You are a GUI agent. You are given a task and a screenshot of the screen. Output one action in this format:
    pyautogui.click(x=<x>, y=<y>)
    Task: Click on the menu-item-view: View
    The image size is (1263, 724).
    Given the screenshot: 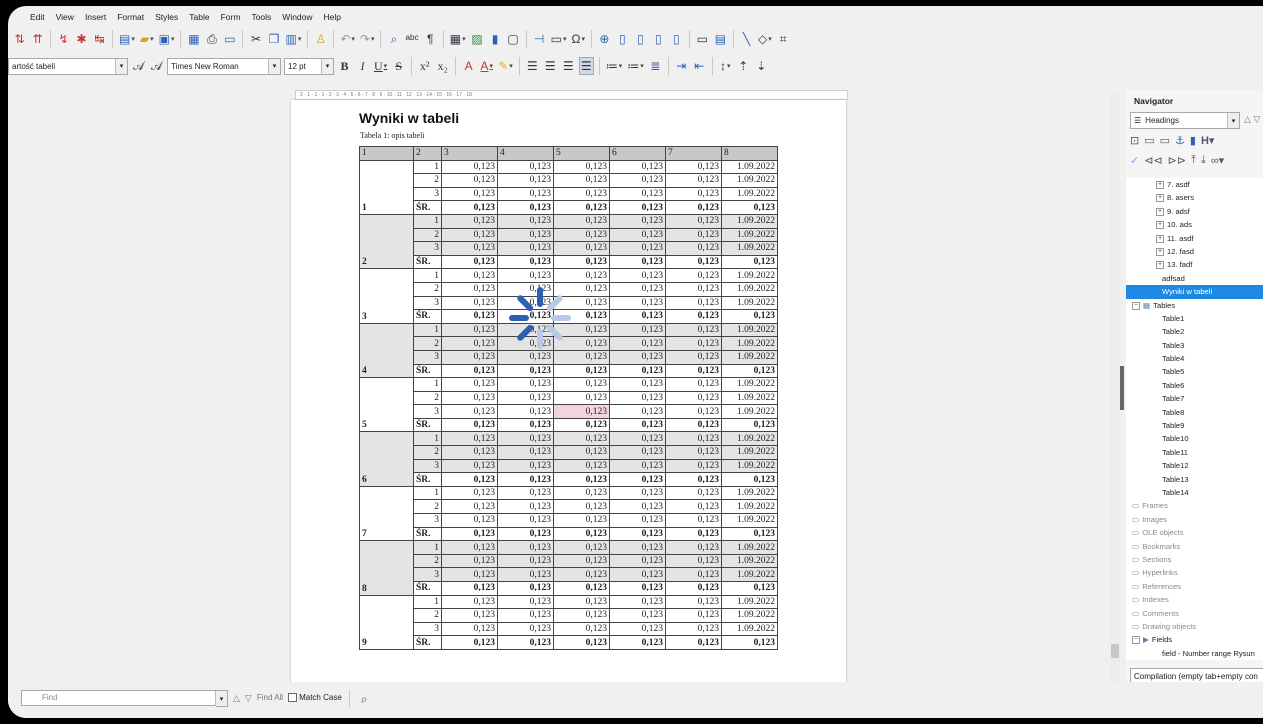 What is the action you would take?
    pyautogui.click(x=65, y=17)
    